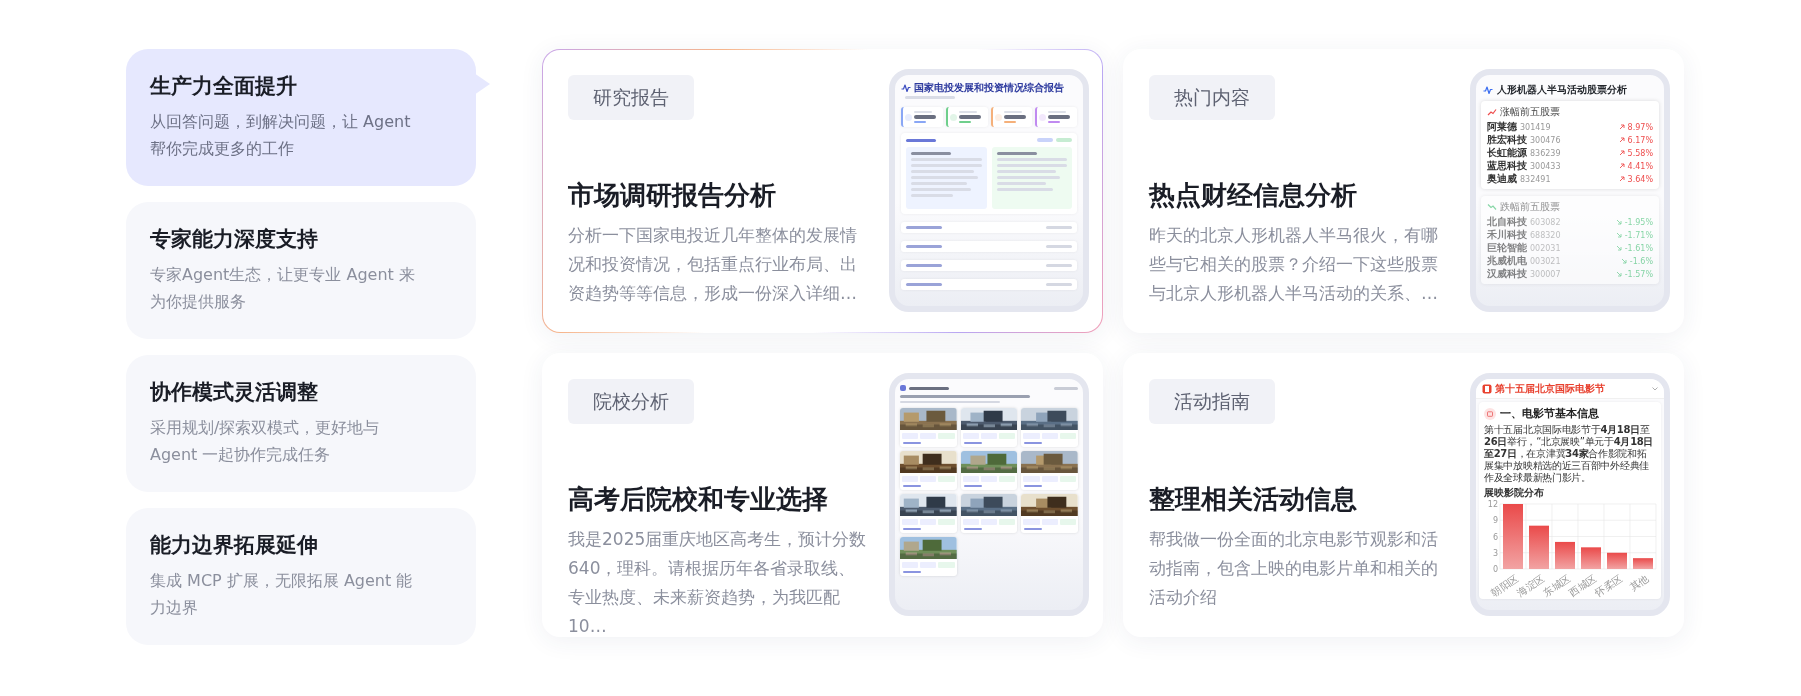  Describe the element at coordinates (1545, 248) in the screenshot. I see `stock-code: 002031` at that location.